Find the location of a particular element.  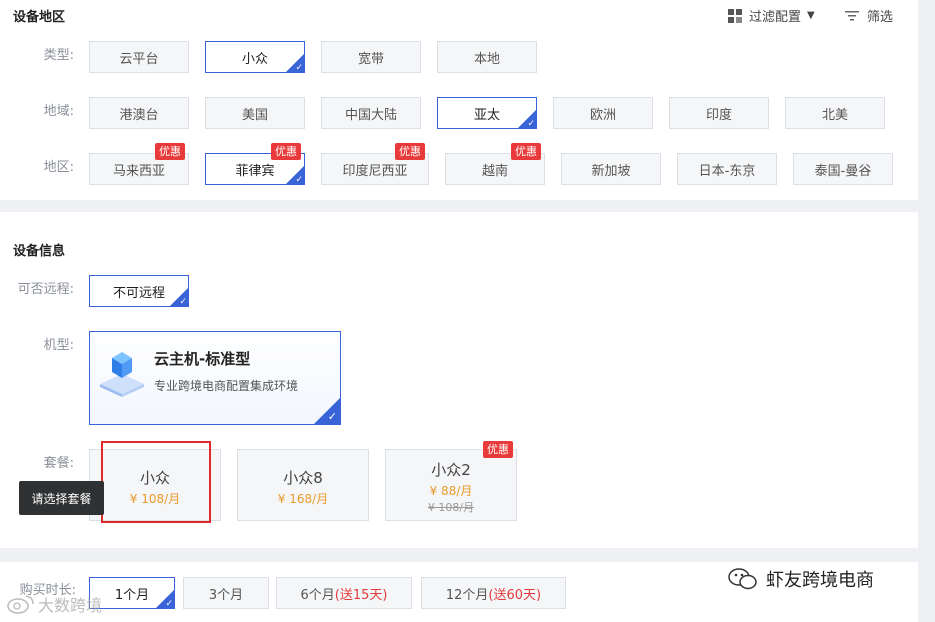

duration-option-6-months: 6个月 (送15天) is located at coordinates (344, 593).